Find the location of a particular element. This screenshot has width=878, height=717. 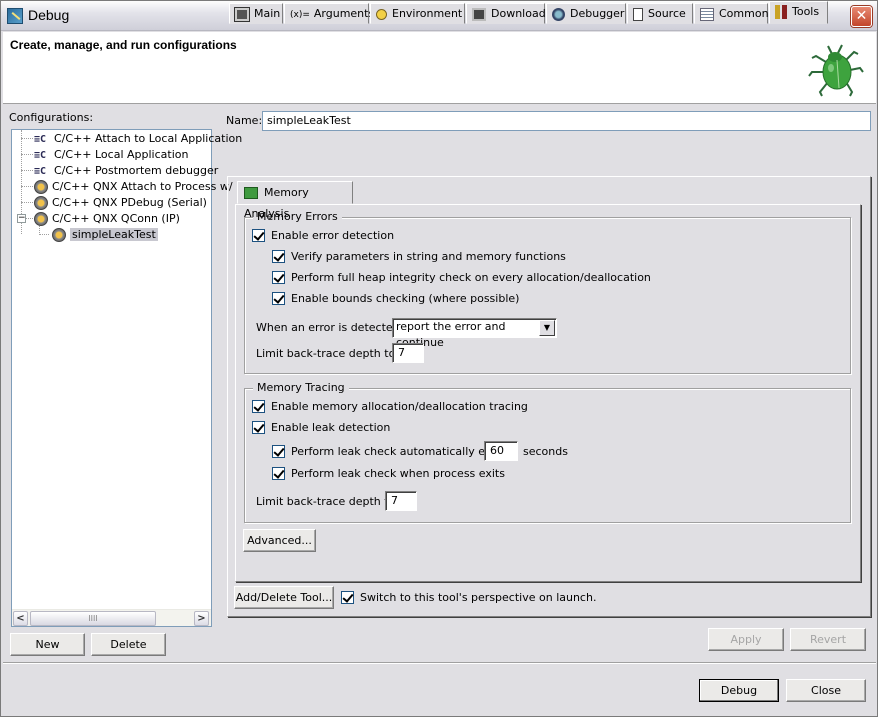

tracing-backtrace-input: 7 is located at coordinates (401, 501).